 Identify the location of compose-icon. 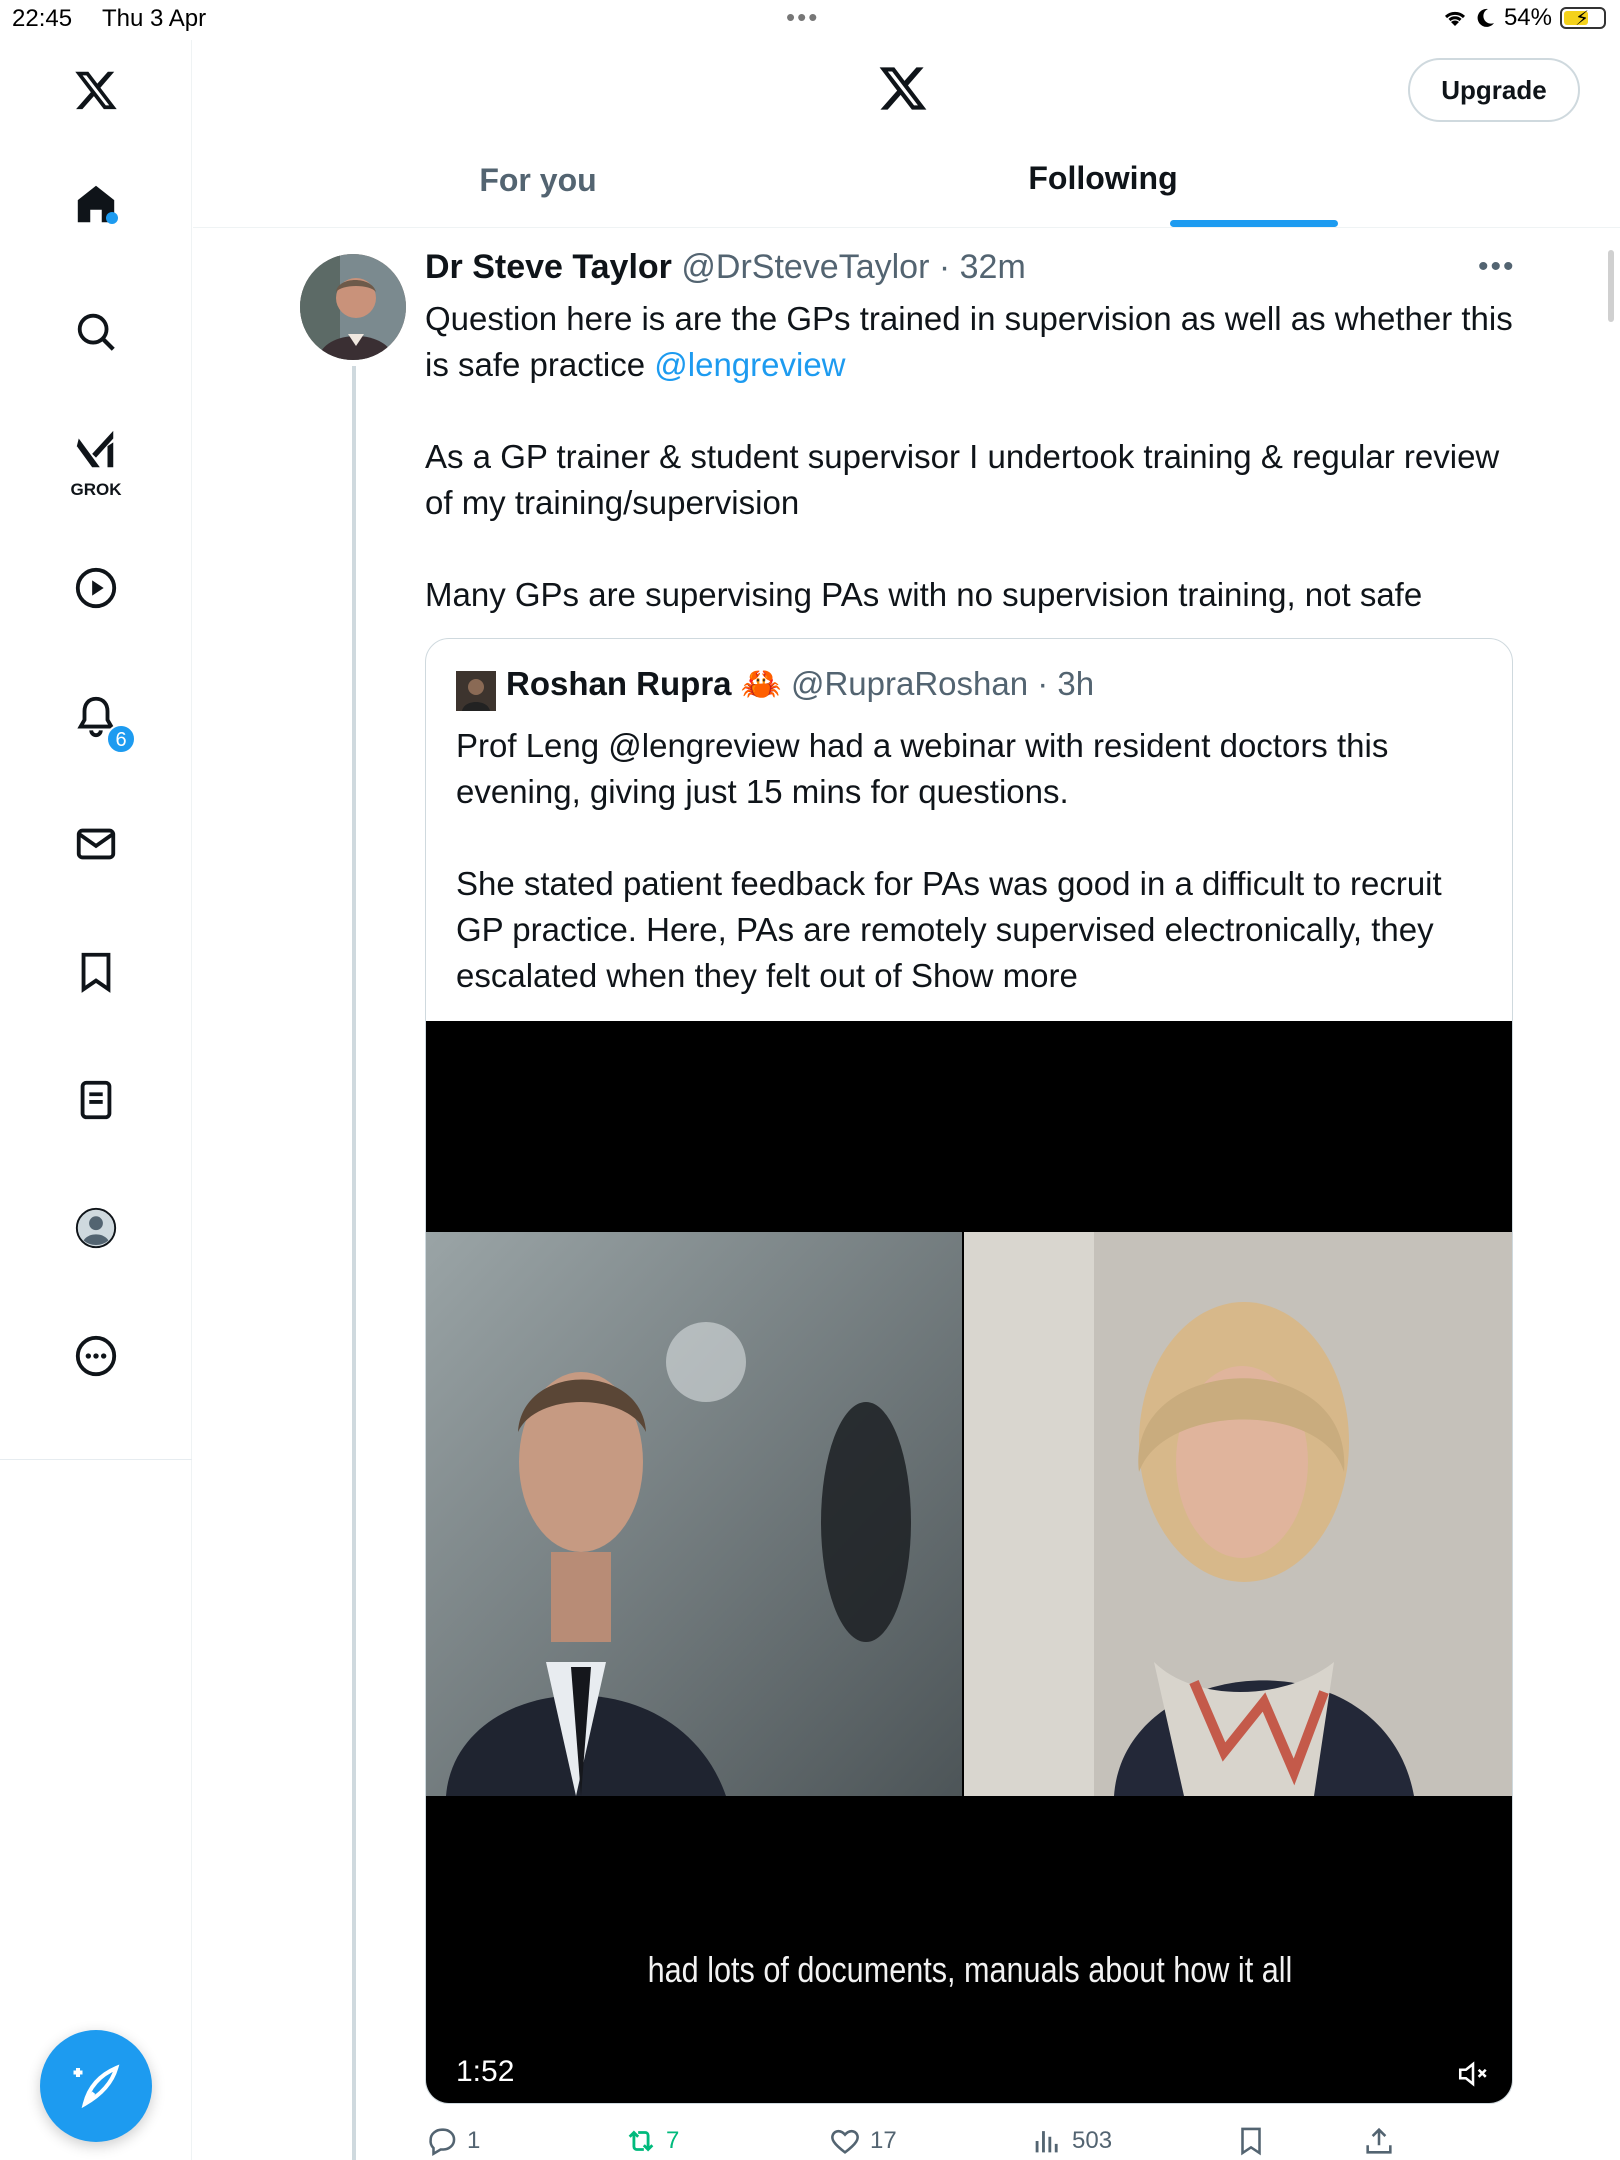
(96, 2086).